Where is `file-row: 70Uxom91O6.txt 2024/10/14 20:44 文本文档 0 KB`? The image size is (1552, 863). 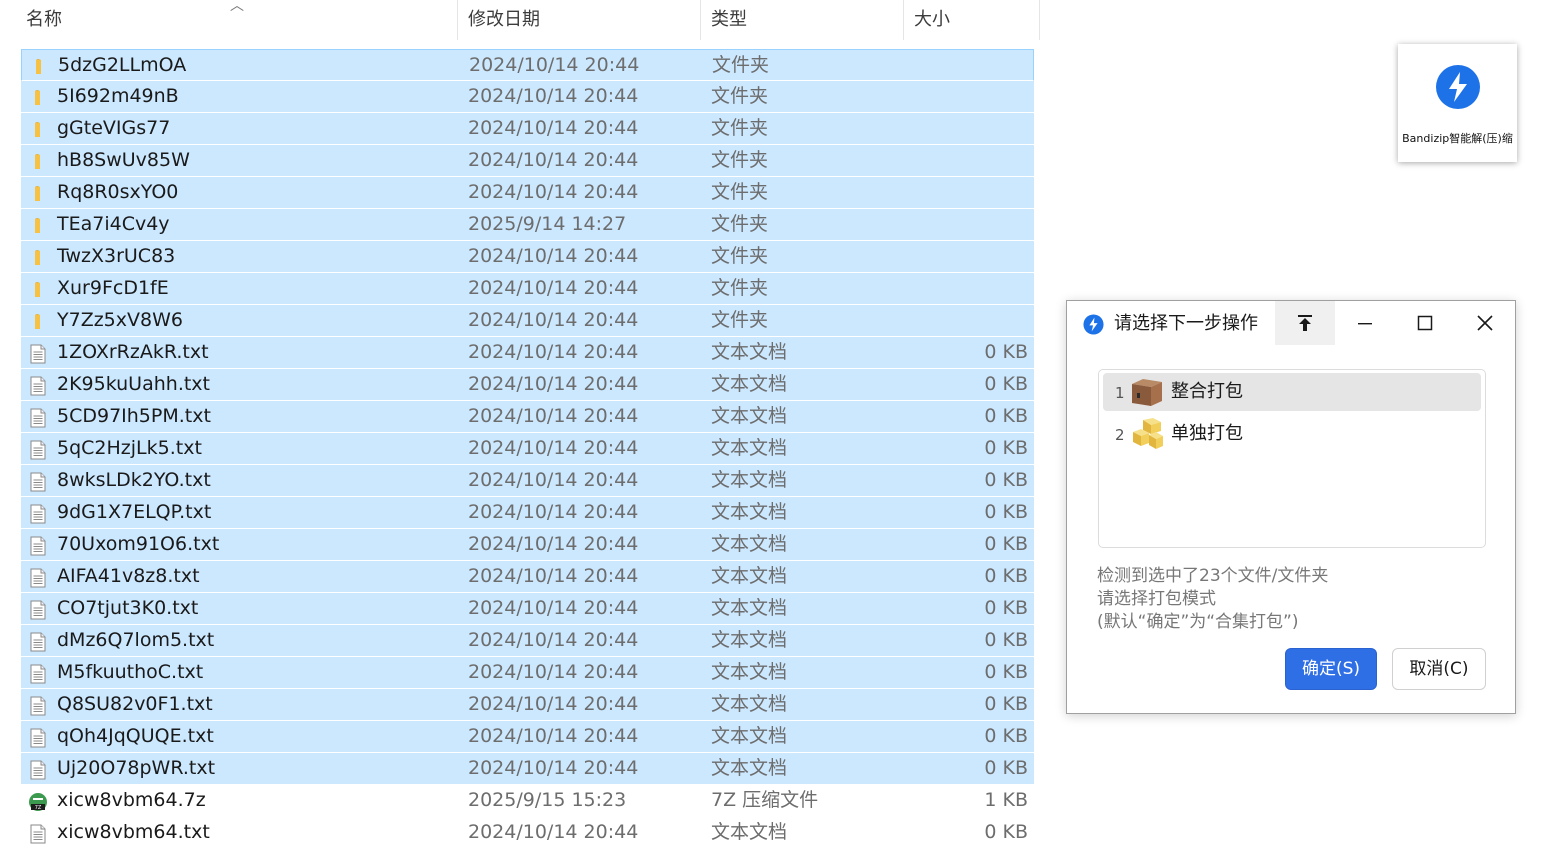
file-row: 70Uxom91O6.txt 2024/10/14 20:44 文本文档 0 KB is located at coordinates (527, 545).